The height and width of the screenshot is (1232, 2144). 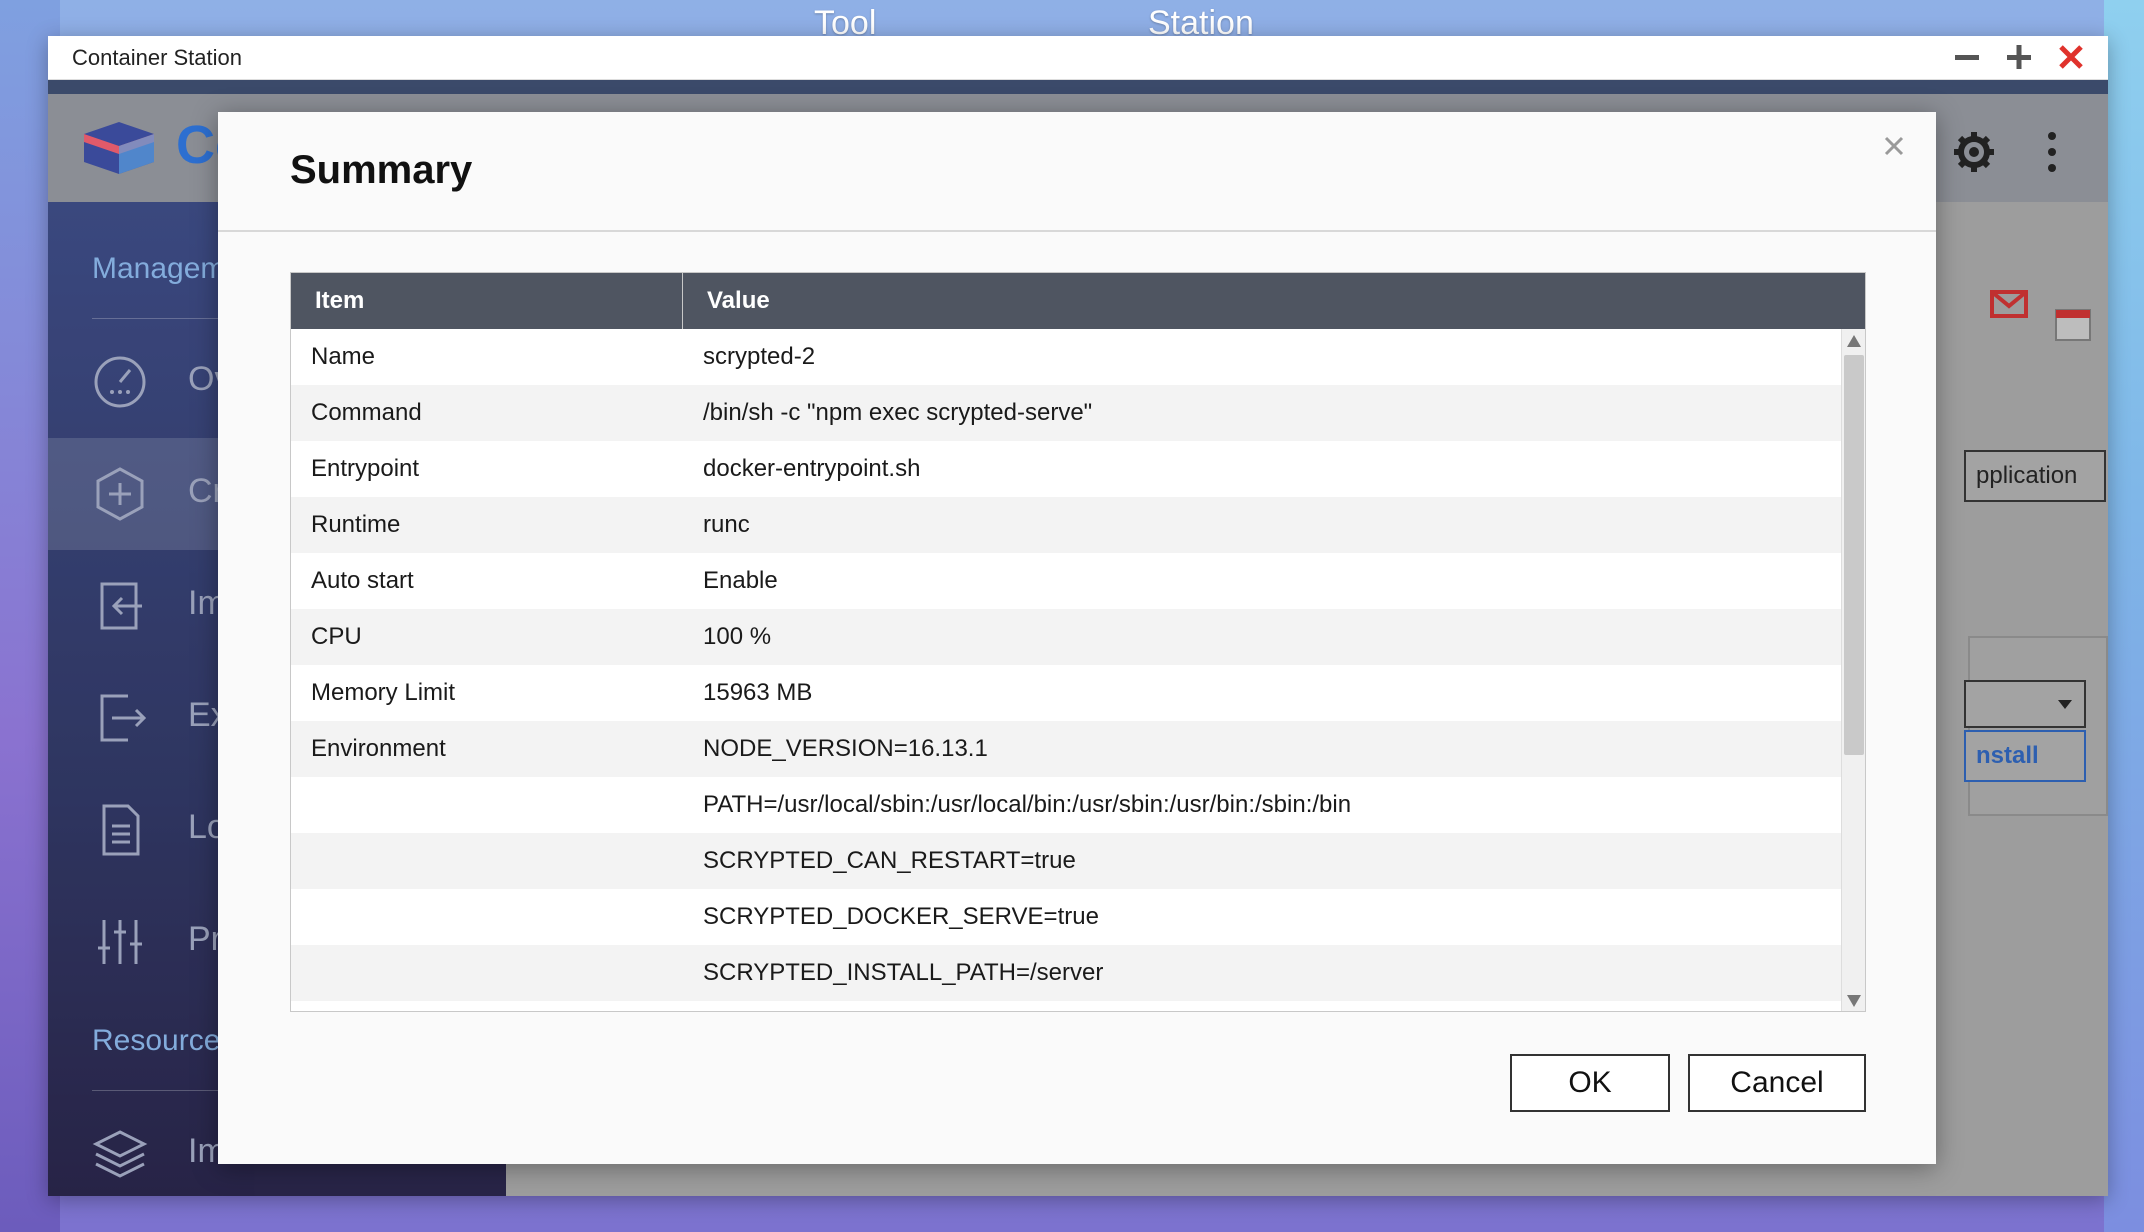 I want to click on row-item: Auto start, so click(x=362, y=580).